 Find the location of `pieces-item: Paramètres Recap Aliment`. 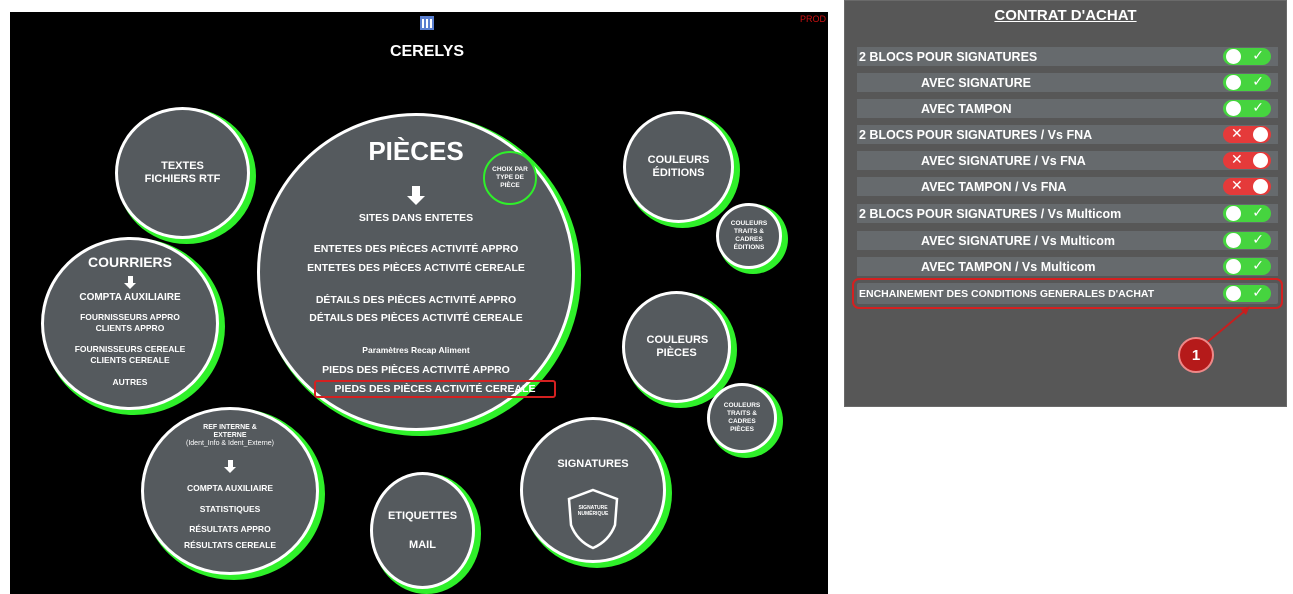

pieces-item: Paramètres Recap Aliment is located at coordinates (416, 350).